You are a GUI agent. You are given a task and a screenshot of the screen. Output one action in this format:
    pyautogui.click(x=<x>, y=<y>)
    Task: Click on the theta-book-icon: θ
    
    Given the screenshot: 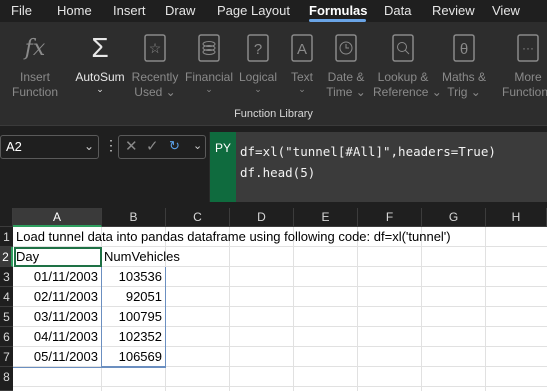 What is the action you would take?
    pyautogui.click(x=464, y=48)
    